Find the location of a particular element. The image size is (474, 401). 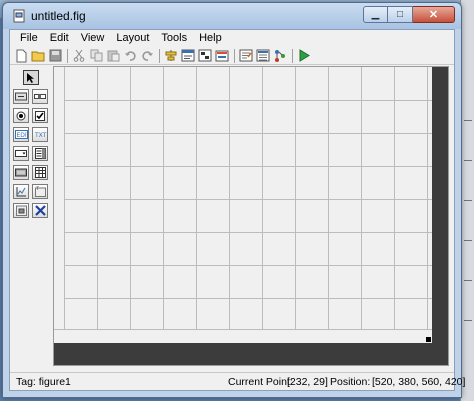

push-button-tool is located at coordinates (21, 96).